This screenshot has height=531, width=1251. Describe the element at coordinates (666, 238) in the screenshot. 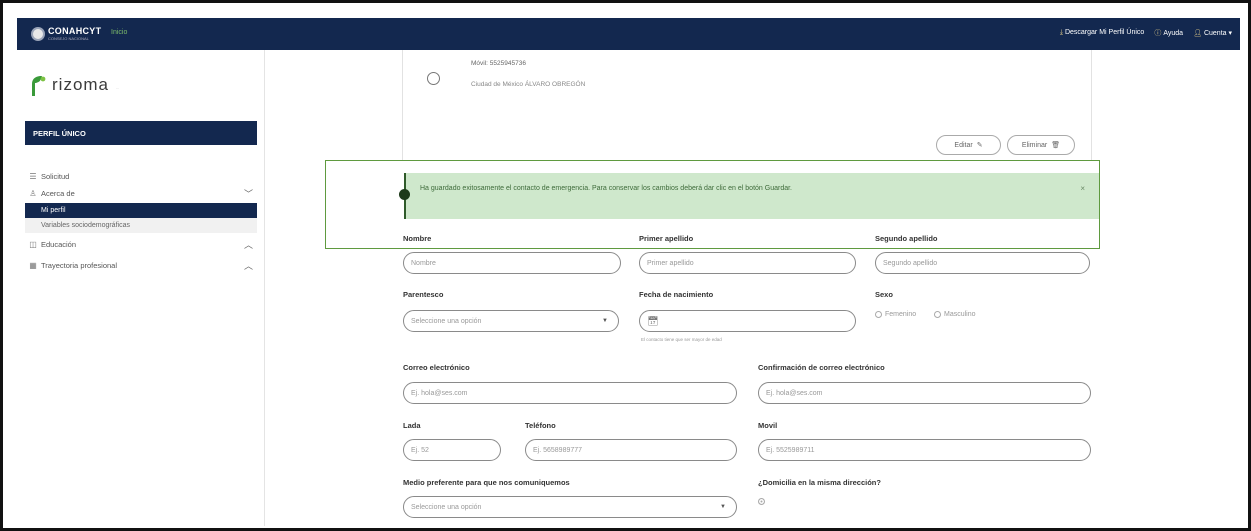

I see `primer-apellido-label: Primer apellido` at that location.